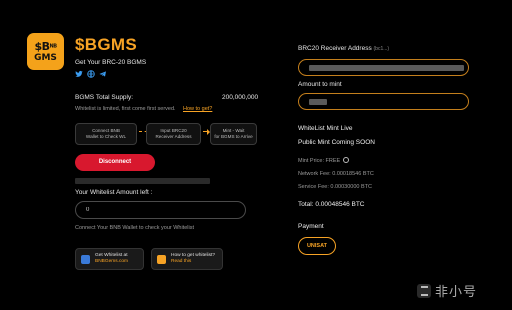 The height and width of the screenshot is (310, 512). What do you see at coordinates (103, 74) in the screenshot?
I see `telegram-icon` at bounding box center [103, 74].